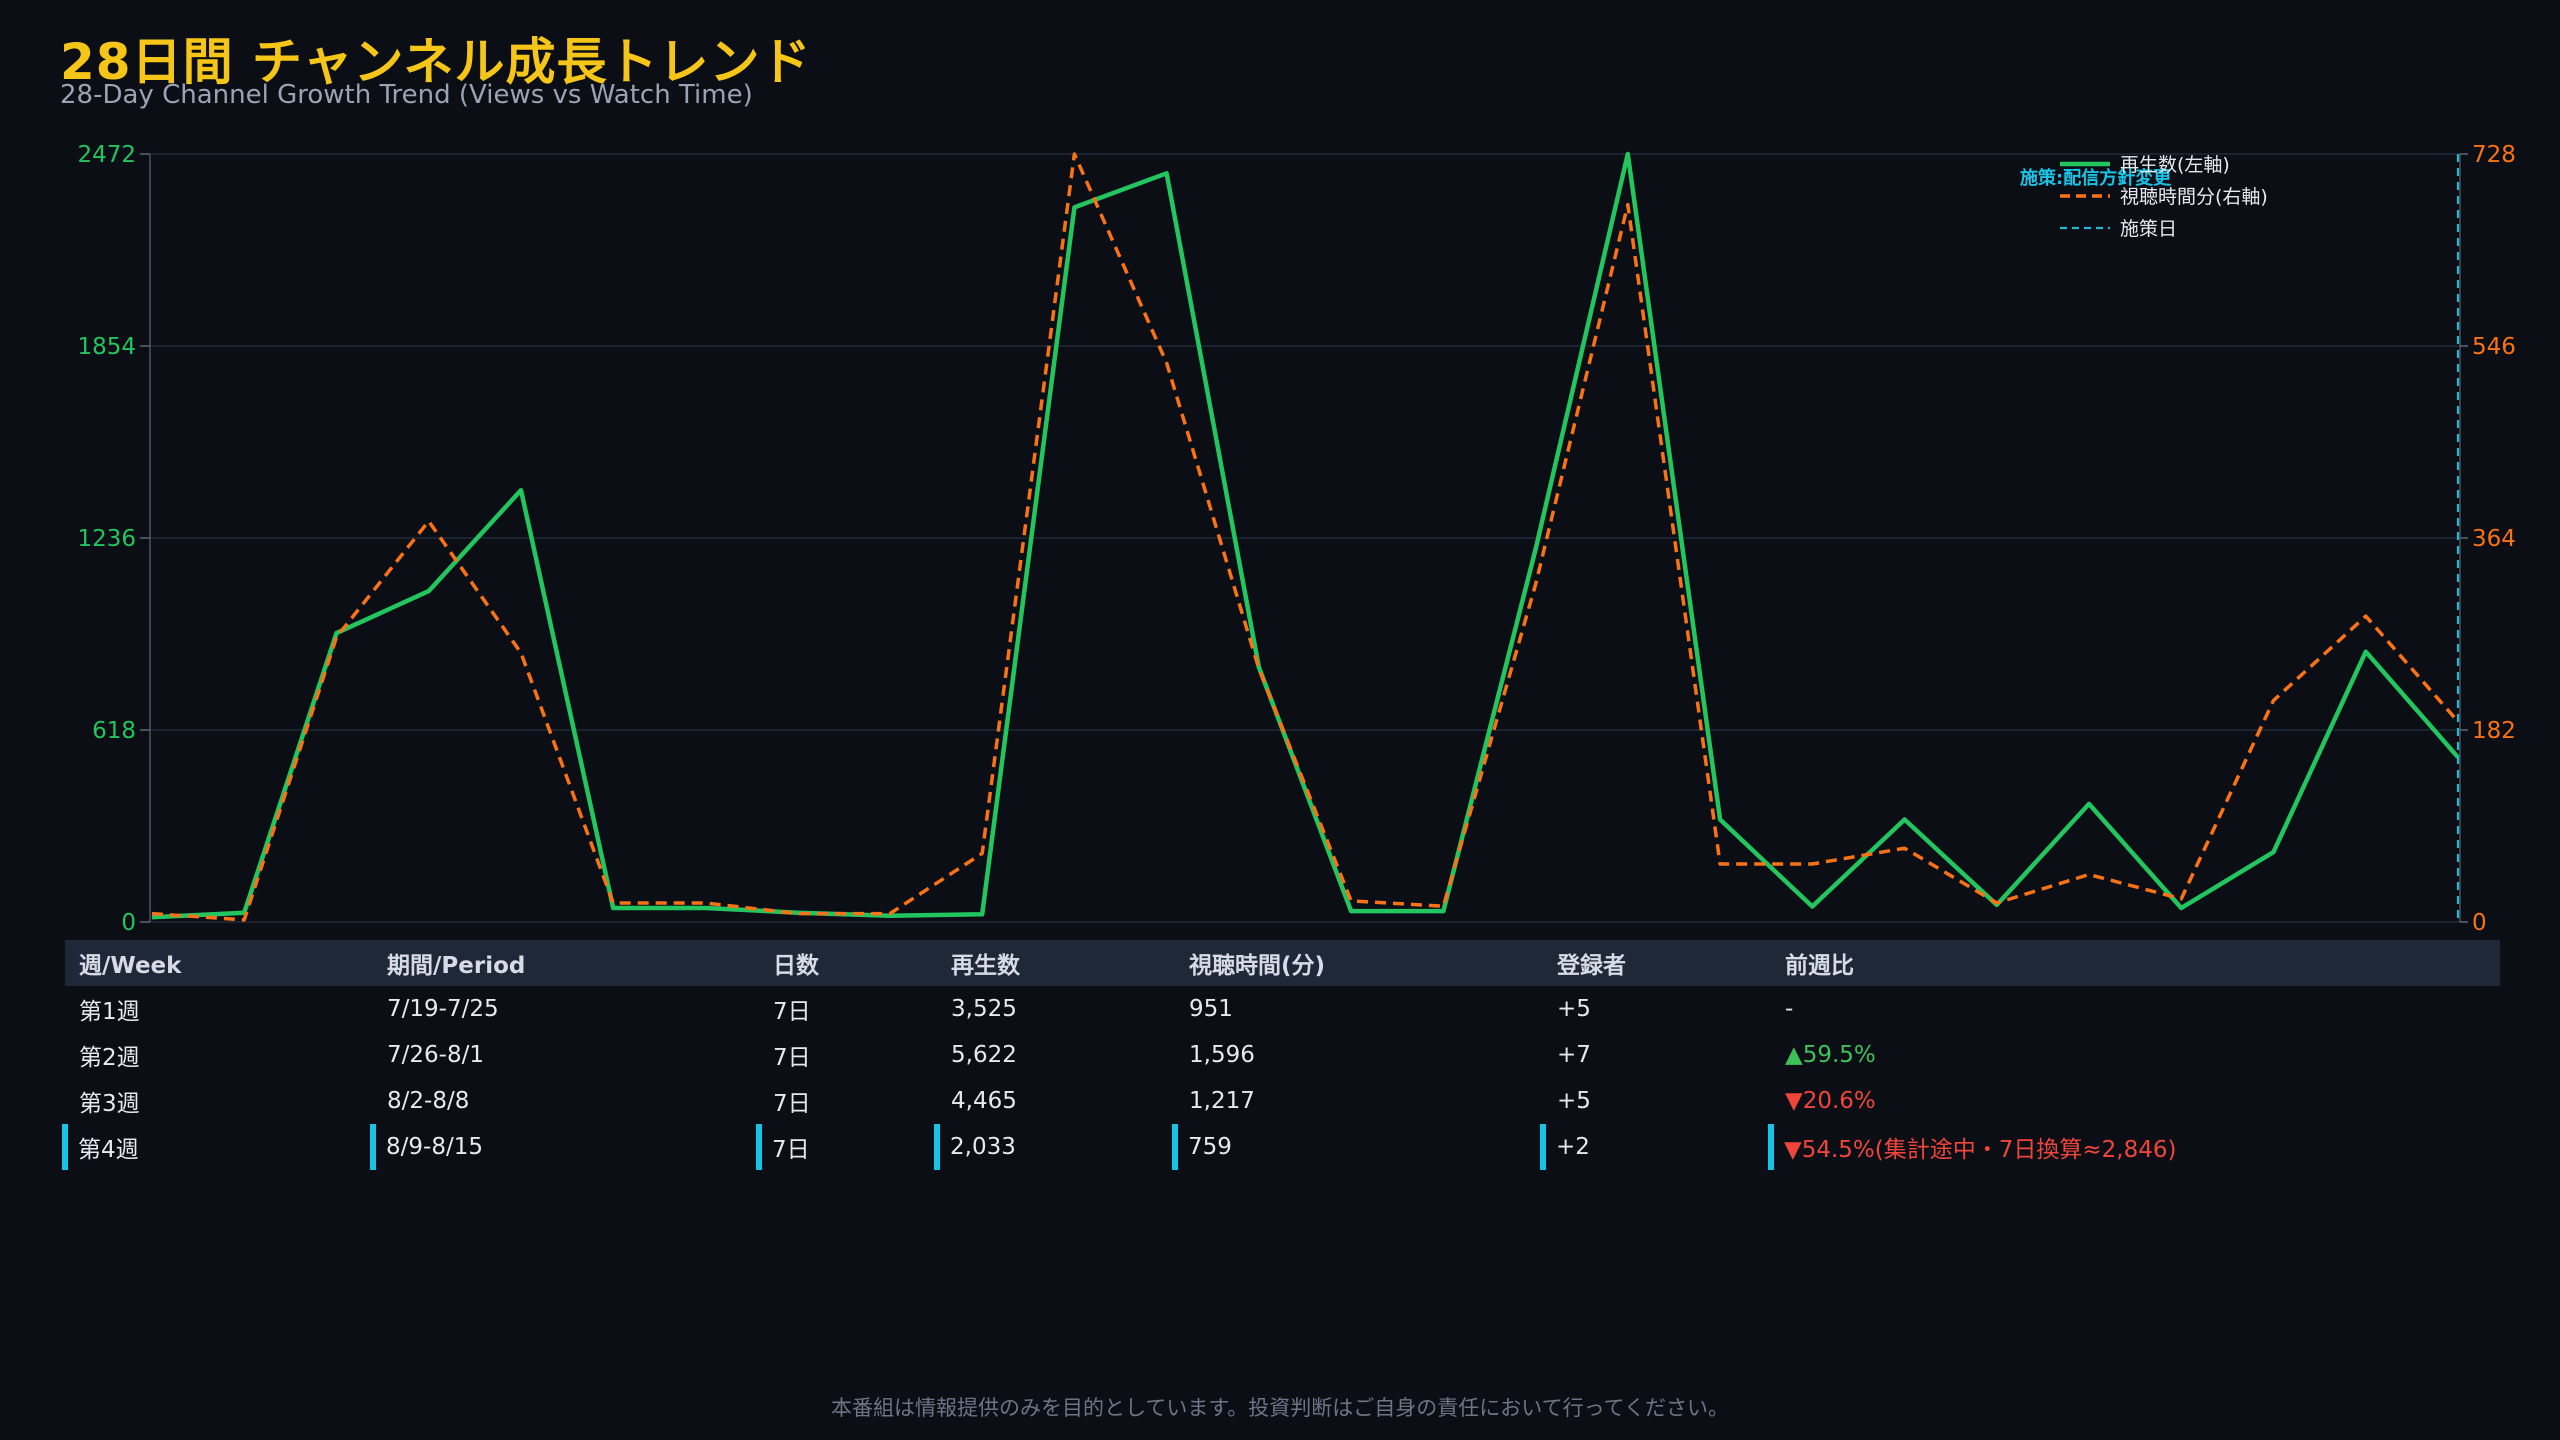  Describe the element at coordinates (109, 1058) in the screenshot. I see `cell-week: 第2週` at that location.